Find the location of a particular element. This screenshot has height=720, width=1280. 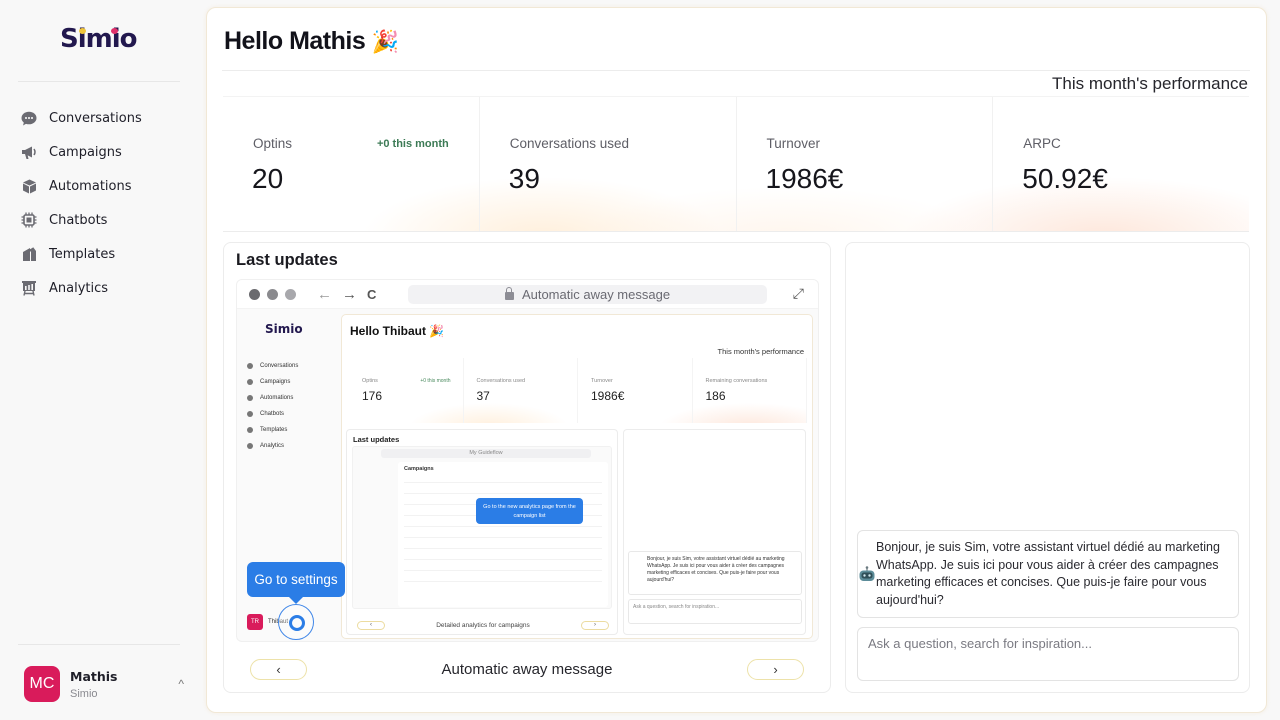

mini-stat: Turnover 1986€ is located at coordinates (635, 390).